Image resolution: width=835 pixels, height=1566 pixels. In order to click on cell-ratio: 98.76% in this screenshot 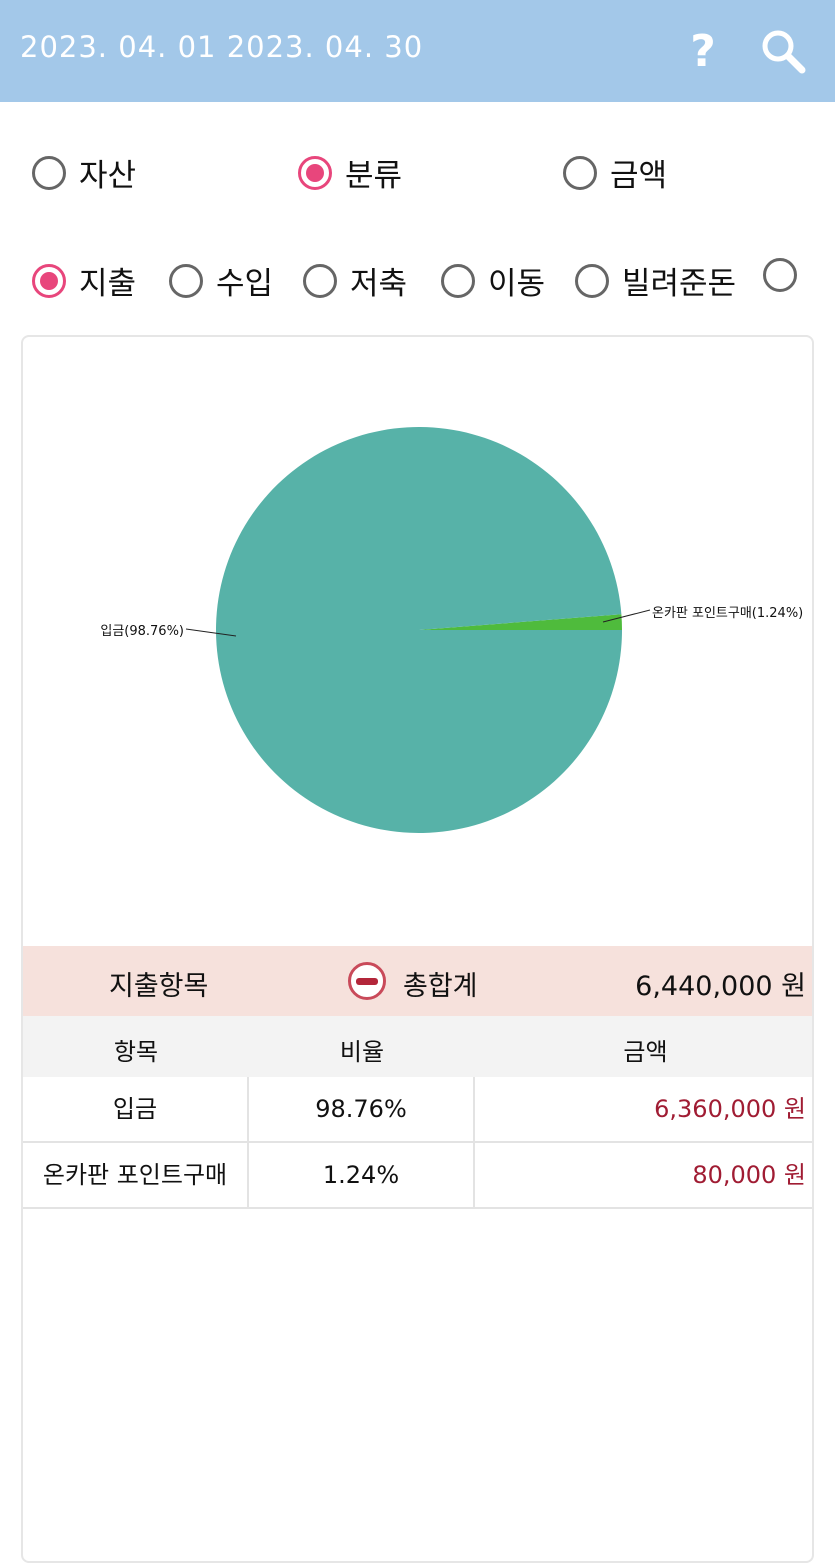, I will do `click(362, 1109)`.